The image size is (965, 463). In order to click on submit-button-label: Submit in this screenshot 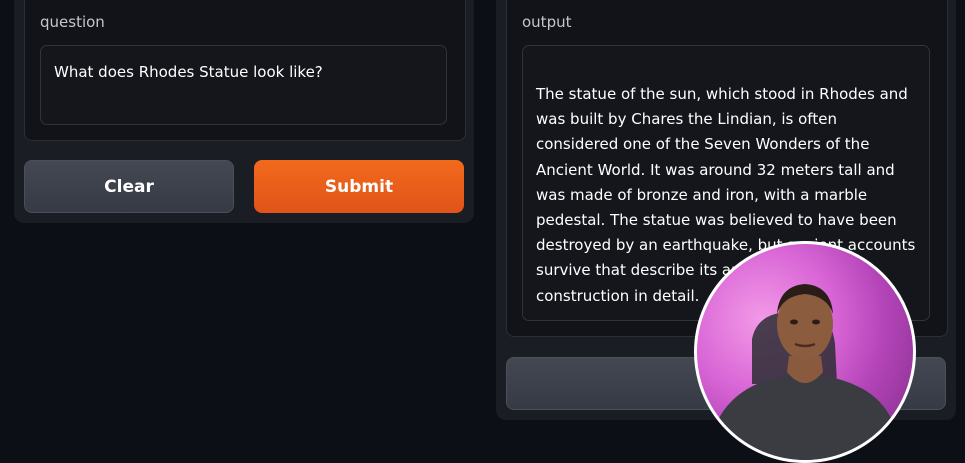, I will do `click(359, 186)`.